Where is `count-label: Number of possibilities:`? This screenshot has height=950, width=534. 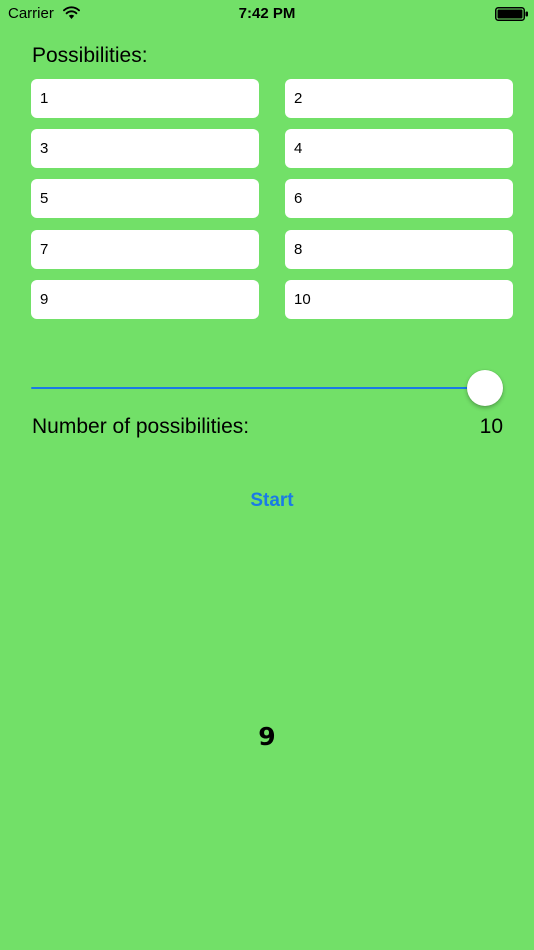 count-label: Number of possibilities: is located at coordinates (141, 426).